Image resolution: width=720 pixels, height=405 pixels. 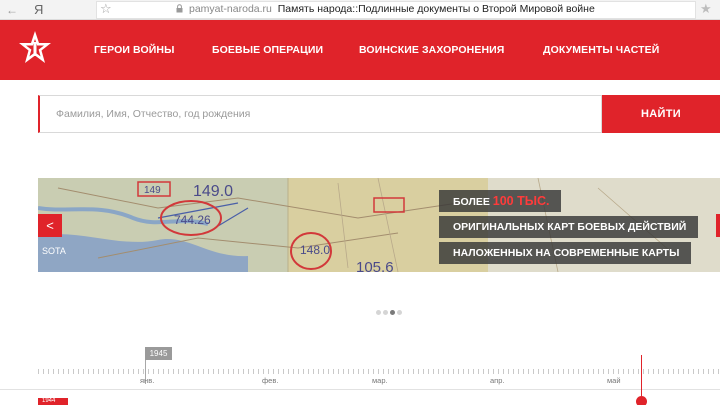 What do you see at coordinates (147, 380) in the screenshot?
I see `month-label: янв.` at bounding box center [147, 380].